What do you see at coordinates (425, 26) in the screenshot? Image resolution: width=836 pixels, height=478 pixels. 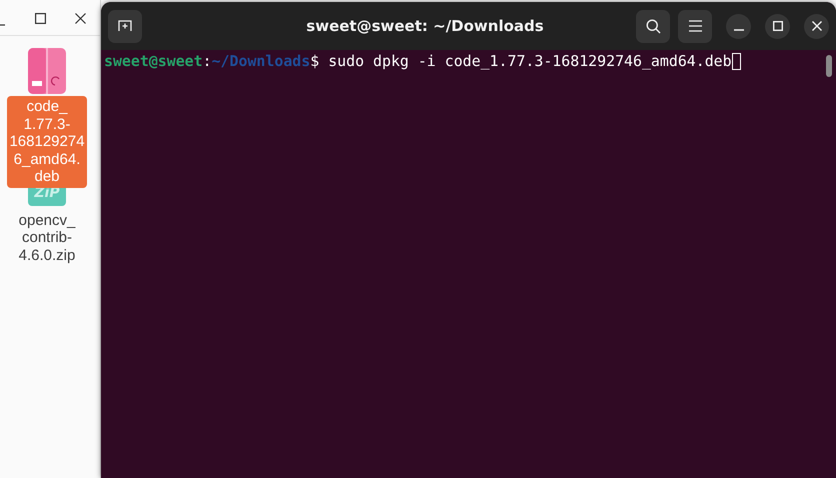 I see `window-title: sweet@sweet: ~/Downloads` at bounding box center [425, 26].